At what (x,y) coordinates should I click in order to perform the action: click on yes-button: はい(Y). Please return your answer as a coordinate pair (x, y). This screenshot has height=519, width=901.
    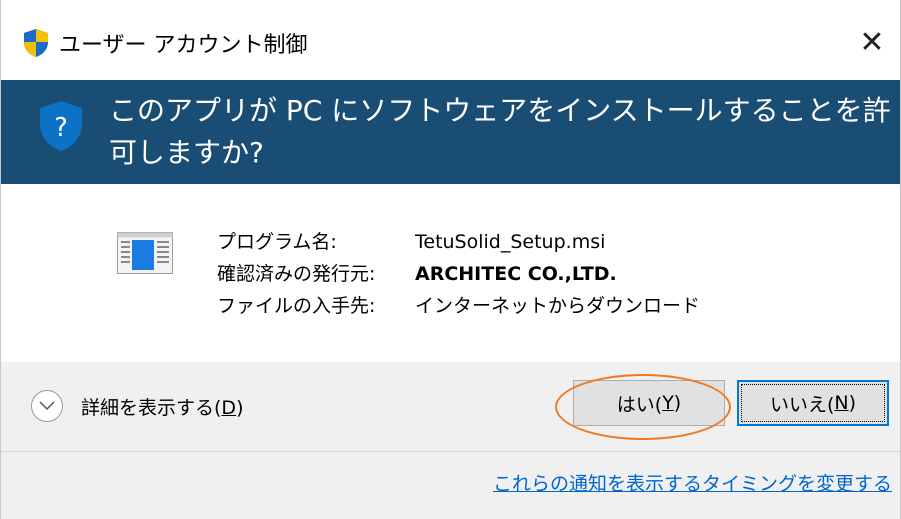
    Looking at the image, I should click on (649, 403).